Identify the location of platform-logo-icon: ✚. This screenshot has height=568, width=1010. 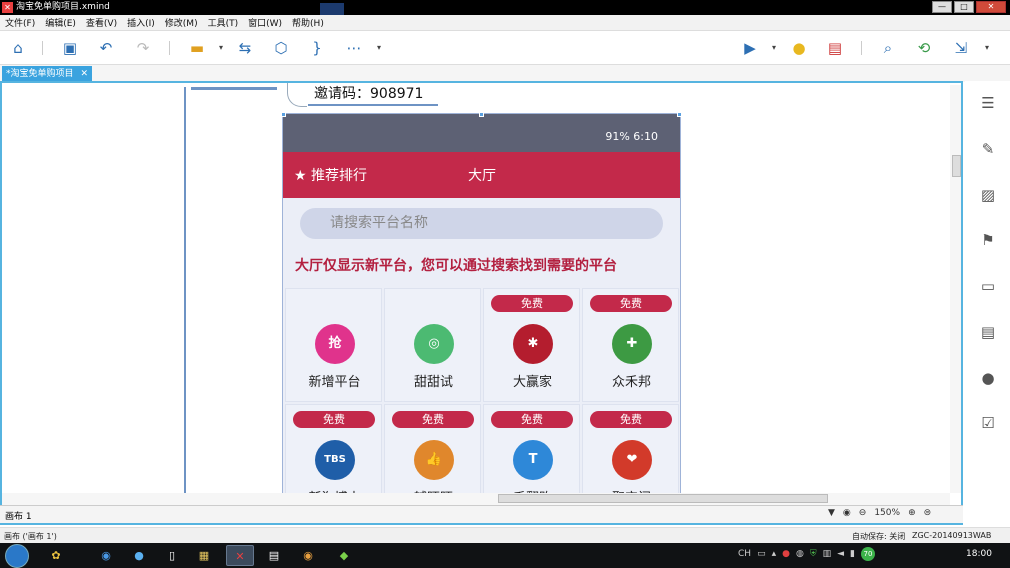
(632, 344).